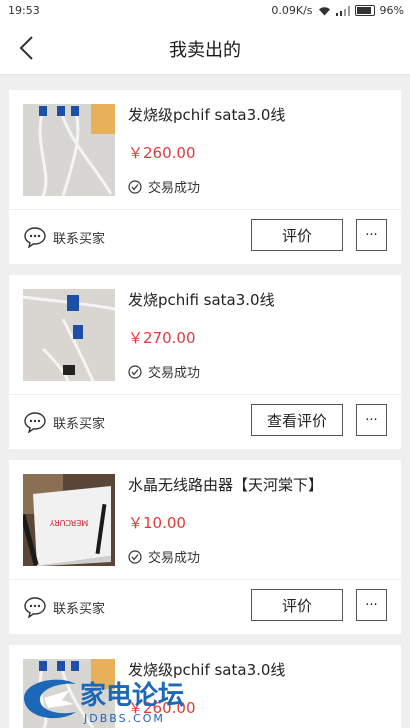 This screenshot has width=410, height=728. Describe the element at coordinates (157, 523) in the screenshot. I see `item-price: ￥10.00` at that location.